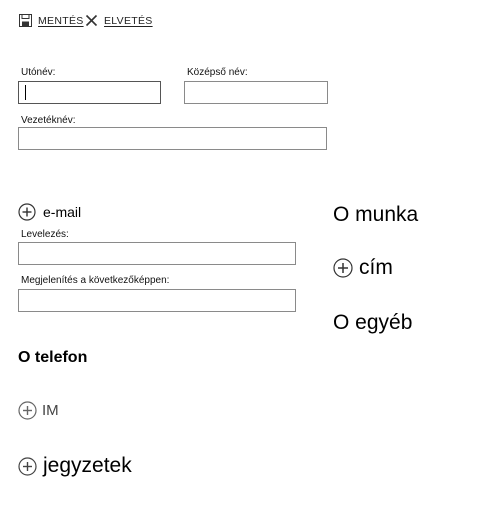 This screenshot has height=508, width=503. What do you see at coordinates (89, 92) in the screenshot?
I see `first-name-field` at bounding box center [89, 92].